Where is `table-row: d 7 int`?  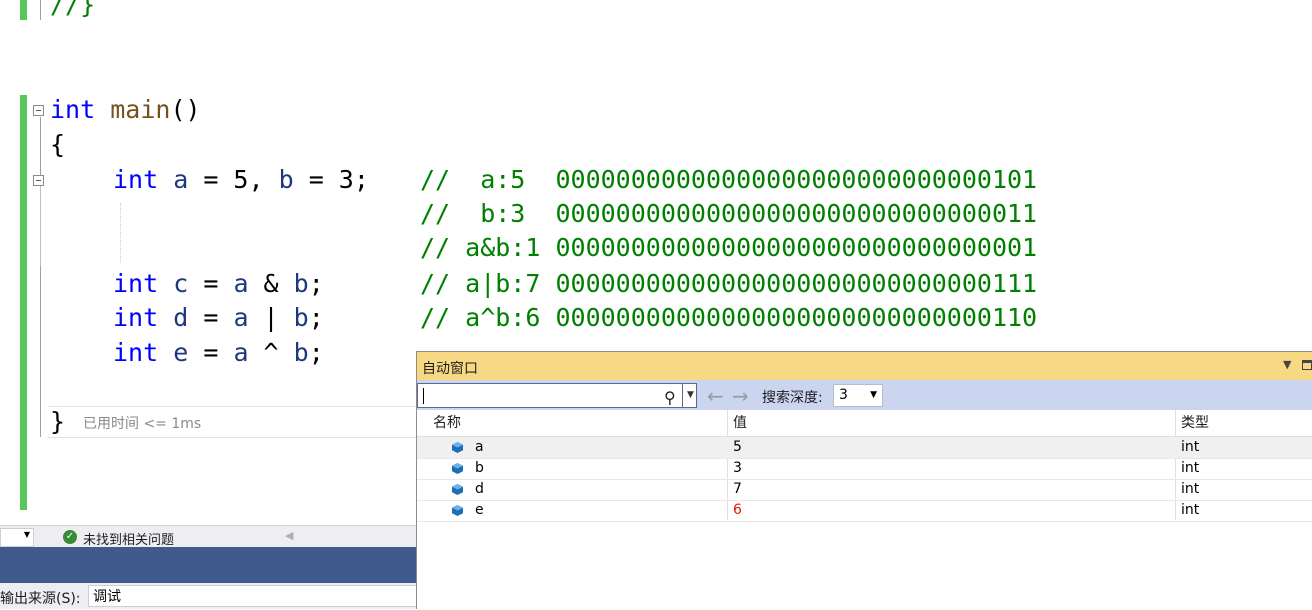
table-row: d 7 int is located at coordinates (864, 490).